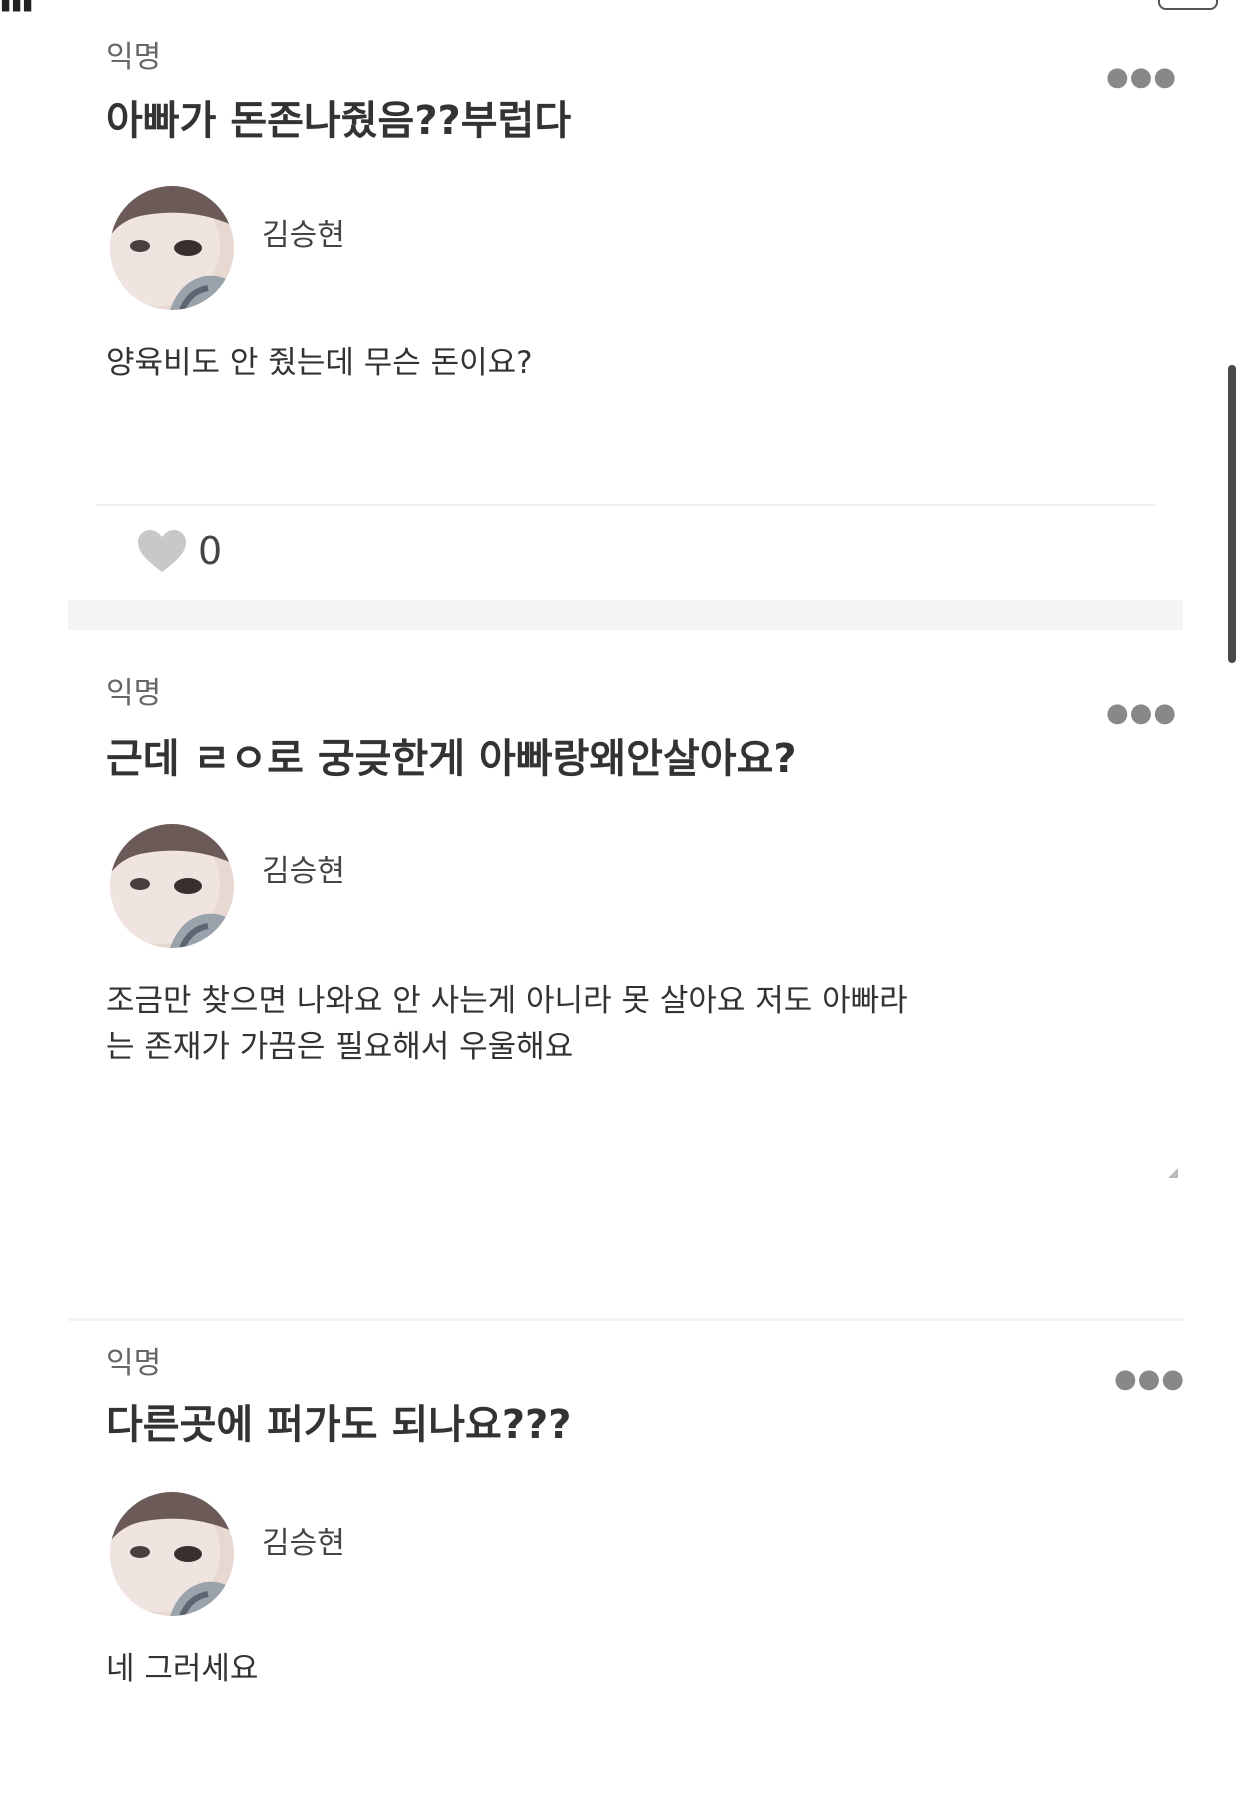 This screenshot has height=1803, width=1242. What do you see at coordinates (162, 551) in the screenshot?
I see `heart-icon` at bounding box center [162, 551].